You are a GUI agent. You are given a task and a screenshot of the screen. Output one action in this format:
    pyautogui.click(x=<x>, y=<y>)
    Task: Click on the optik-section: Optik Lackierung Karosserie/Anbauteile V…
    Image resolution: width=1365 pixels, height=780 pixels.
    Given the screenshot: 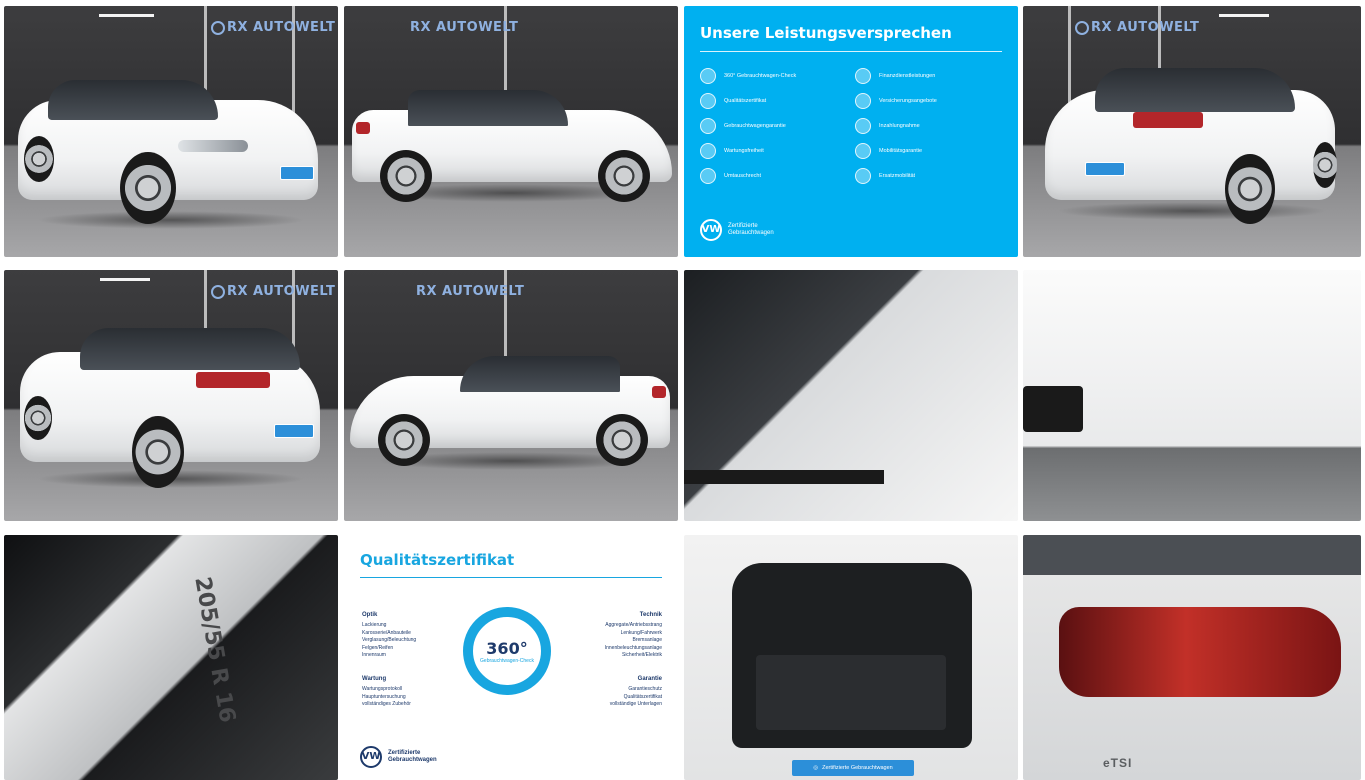 What is the action you would take?
    pyautogui.click(x=389, y=635)
    